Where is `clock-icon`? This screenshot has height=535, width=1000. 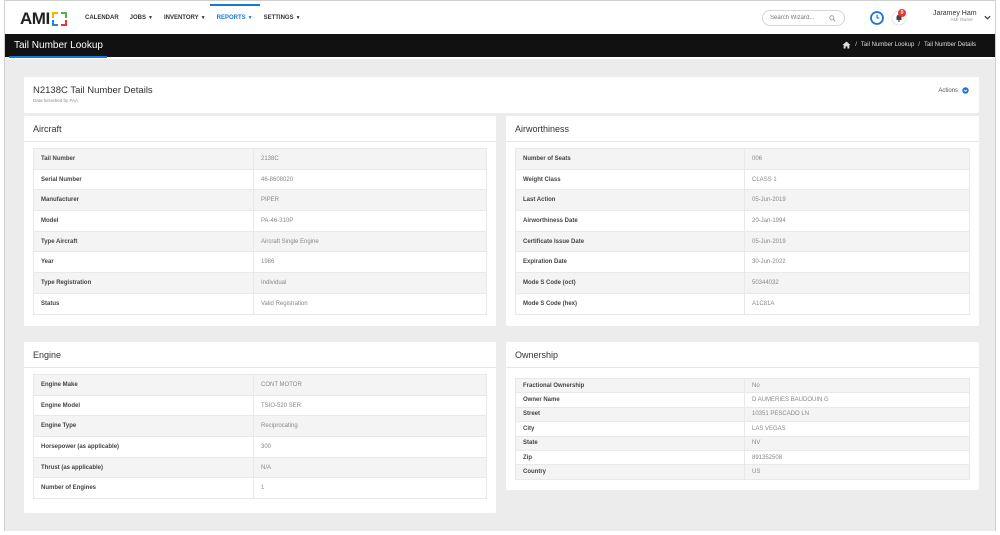
clock-icon is located at coordinates (877, 18).